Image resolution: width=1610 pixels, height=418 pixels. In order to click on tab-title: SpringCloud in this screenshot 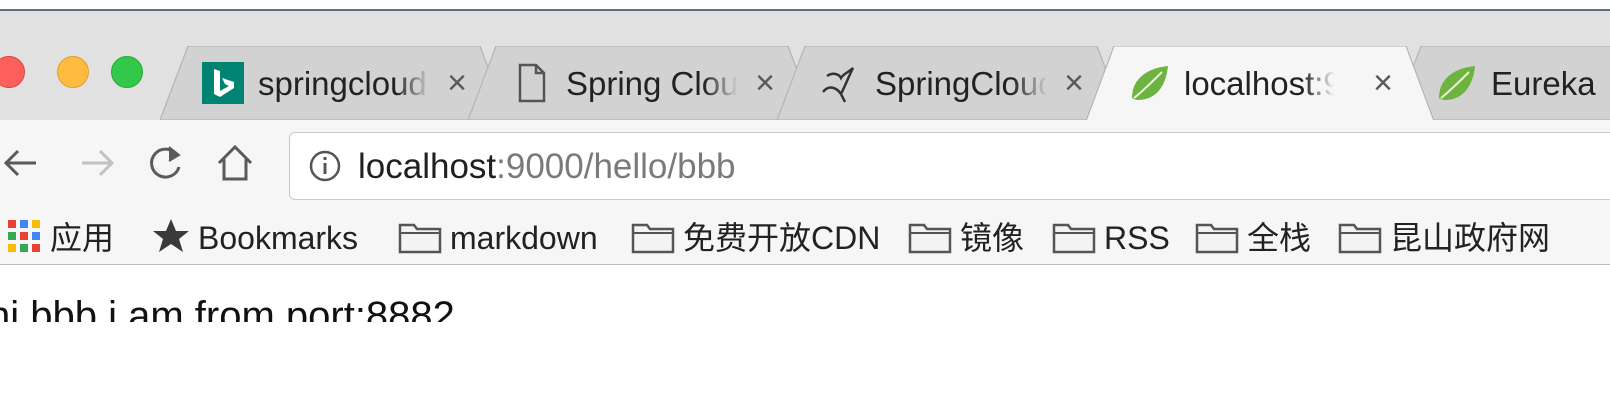, I will do `click(961, 83)`.